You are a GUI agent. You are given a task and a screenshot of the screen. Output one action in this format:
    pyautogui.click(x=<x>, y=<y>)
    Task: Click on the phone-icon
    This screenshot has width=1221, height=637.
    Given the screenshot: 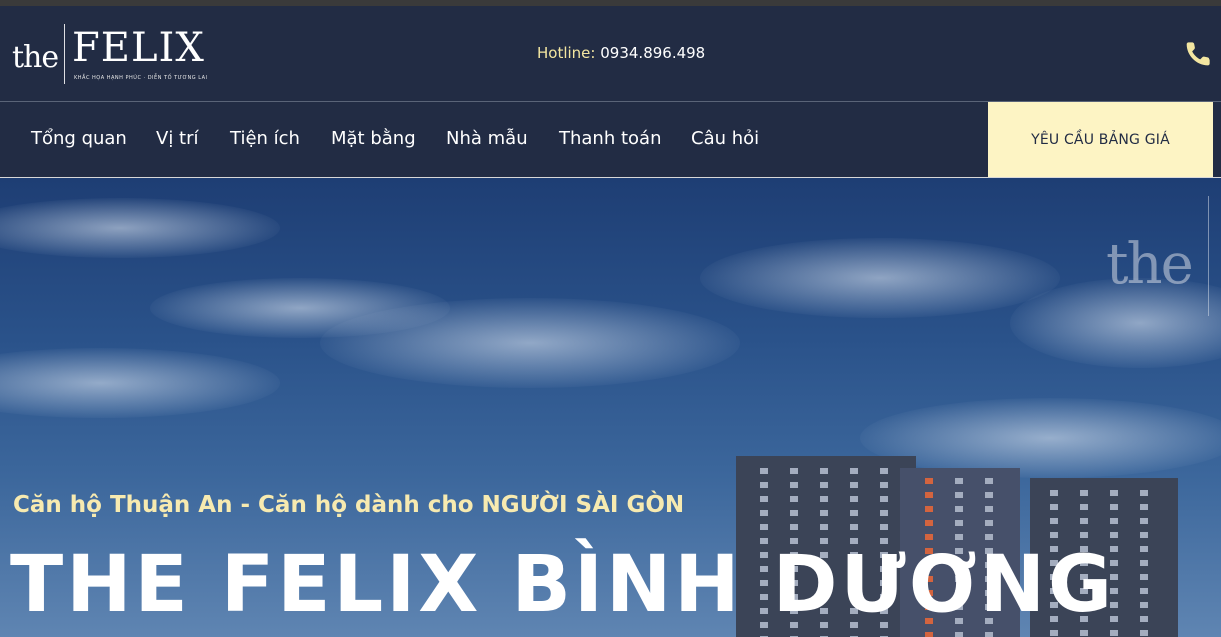 What is the action you would take?
    pyautogui.click(x=1200, y=56)
    